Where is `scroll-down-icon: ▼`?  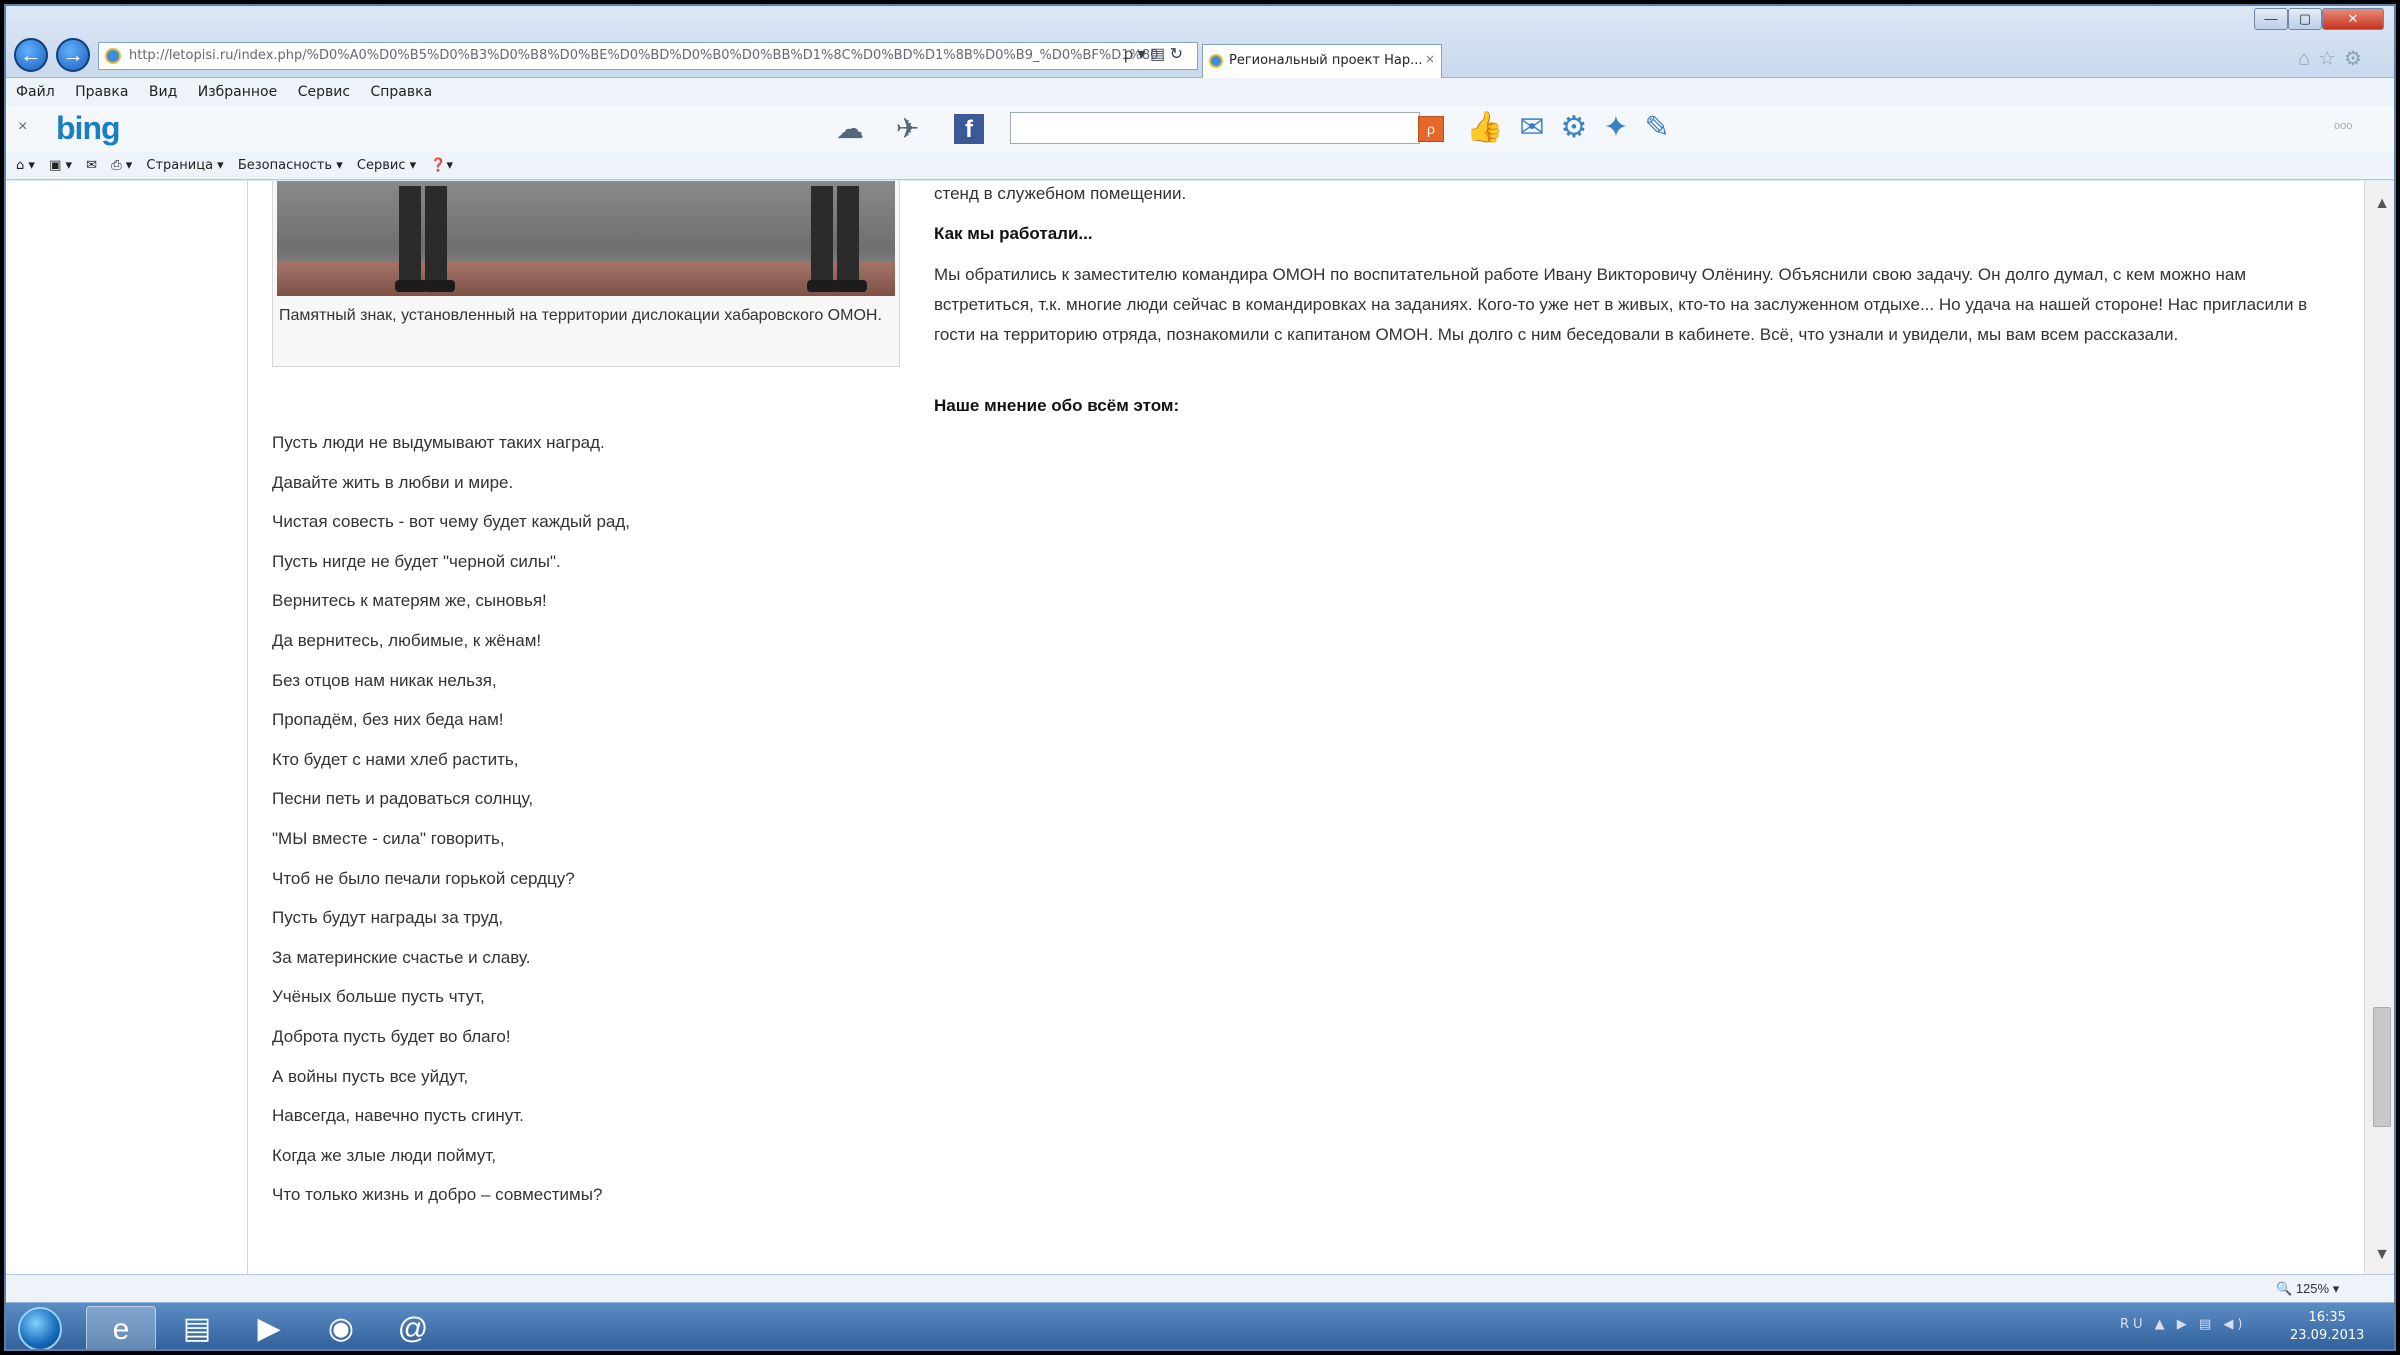 scroll-down-icon: ▼ is located at coordinates (2379, 1255).